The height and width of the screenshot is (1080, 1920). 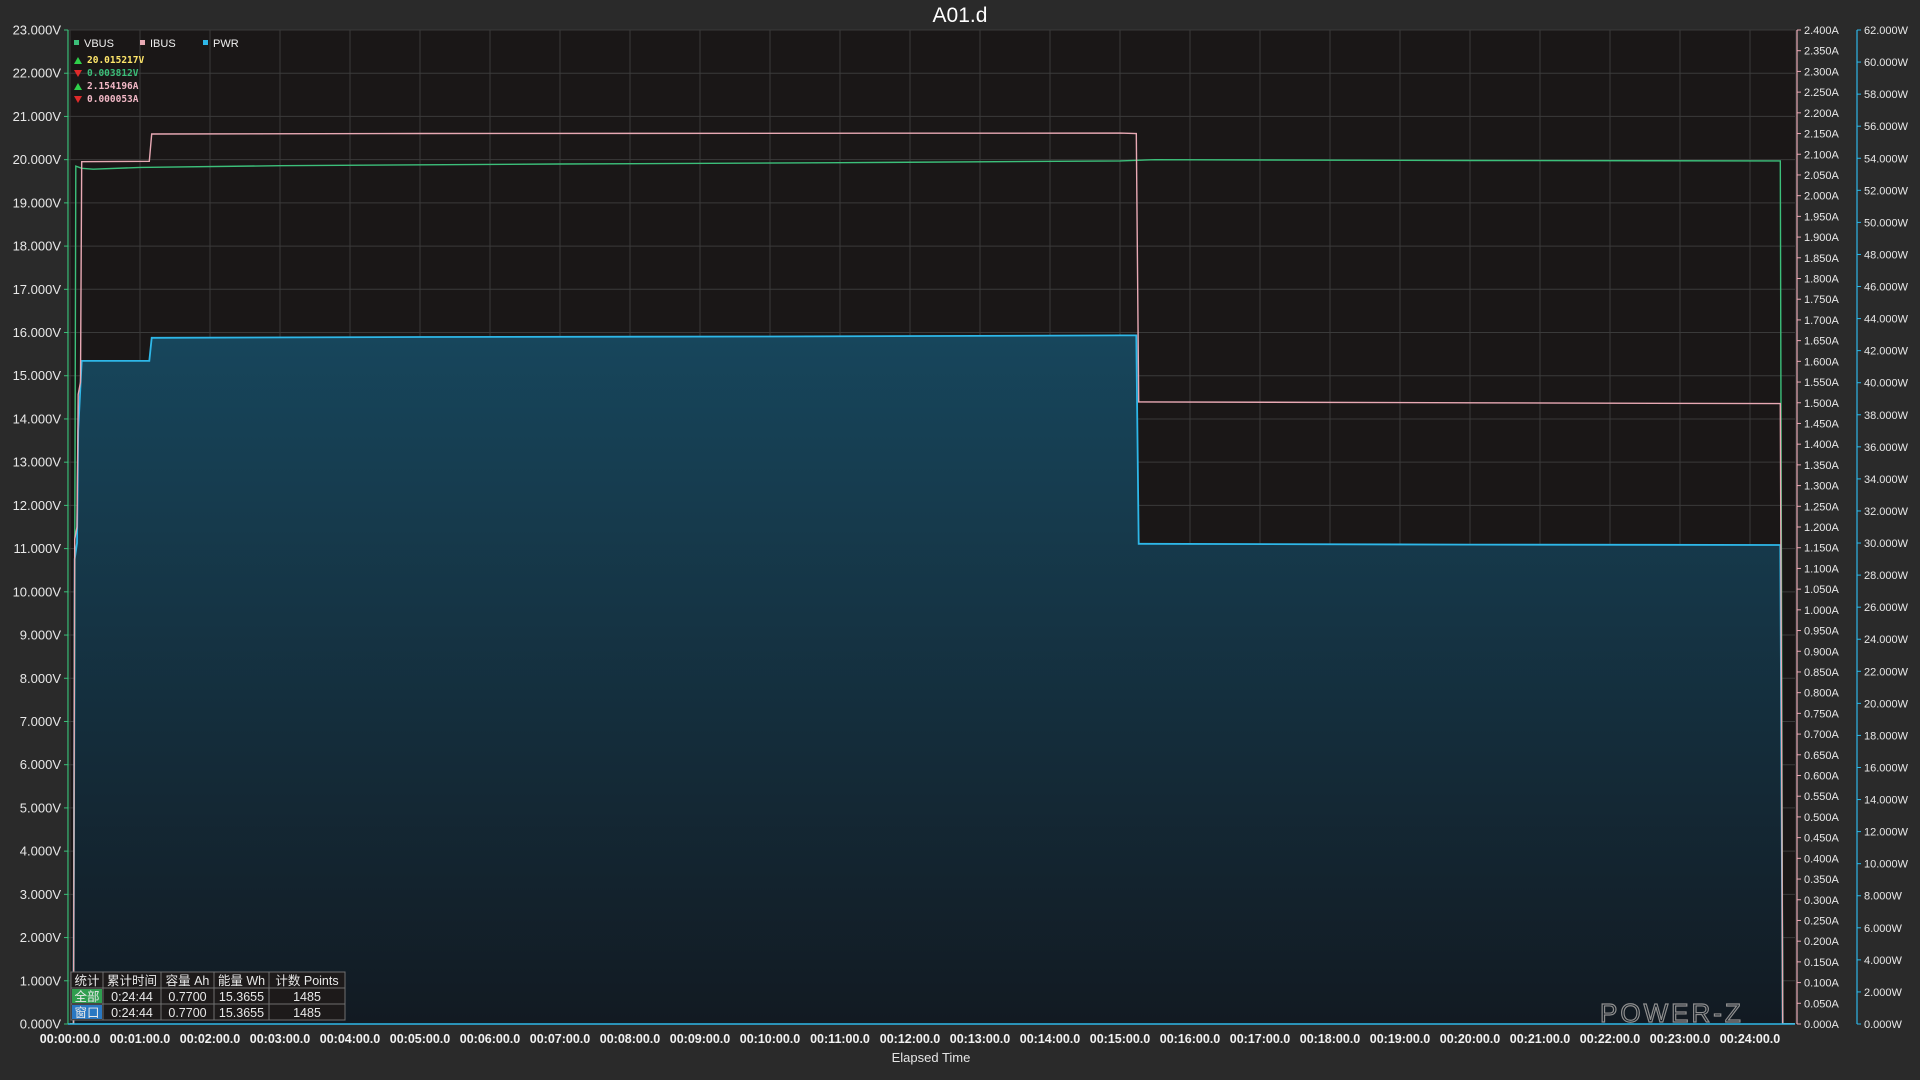 I want to click on readout-value: 2.154196A, so click(x=113, y=86).